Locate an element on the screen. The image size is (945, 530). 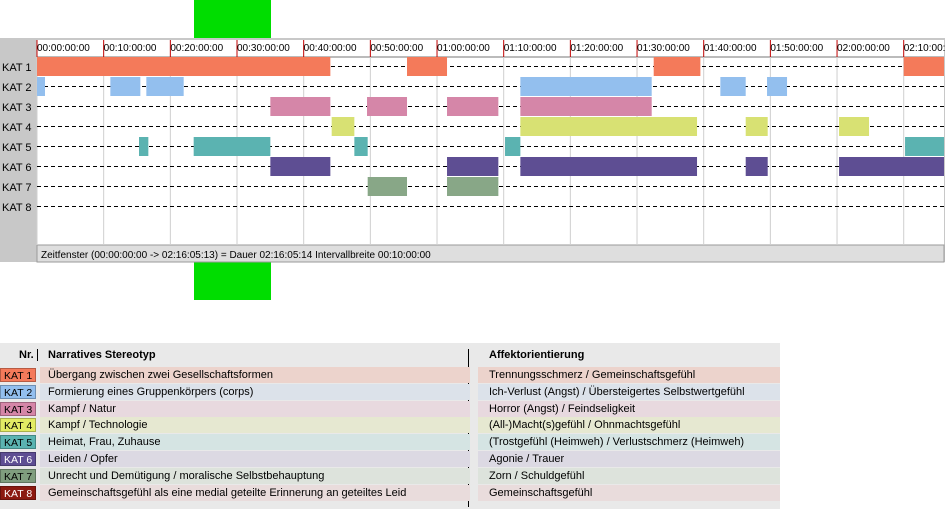
tick-label: 00:20:00:00 is located at coordinates (196, 48).